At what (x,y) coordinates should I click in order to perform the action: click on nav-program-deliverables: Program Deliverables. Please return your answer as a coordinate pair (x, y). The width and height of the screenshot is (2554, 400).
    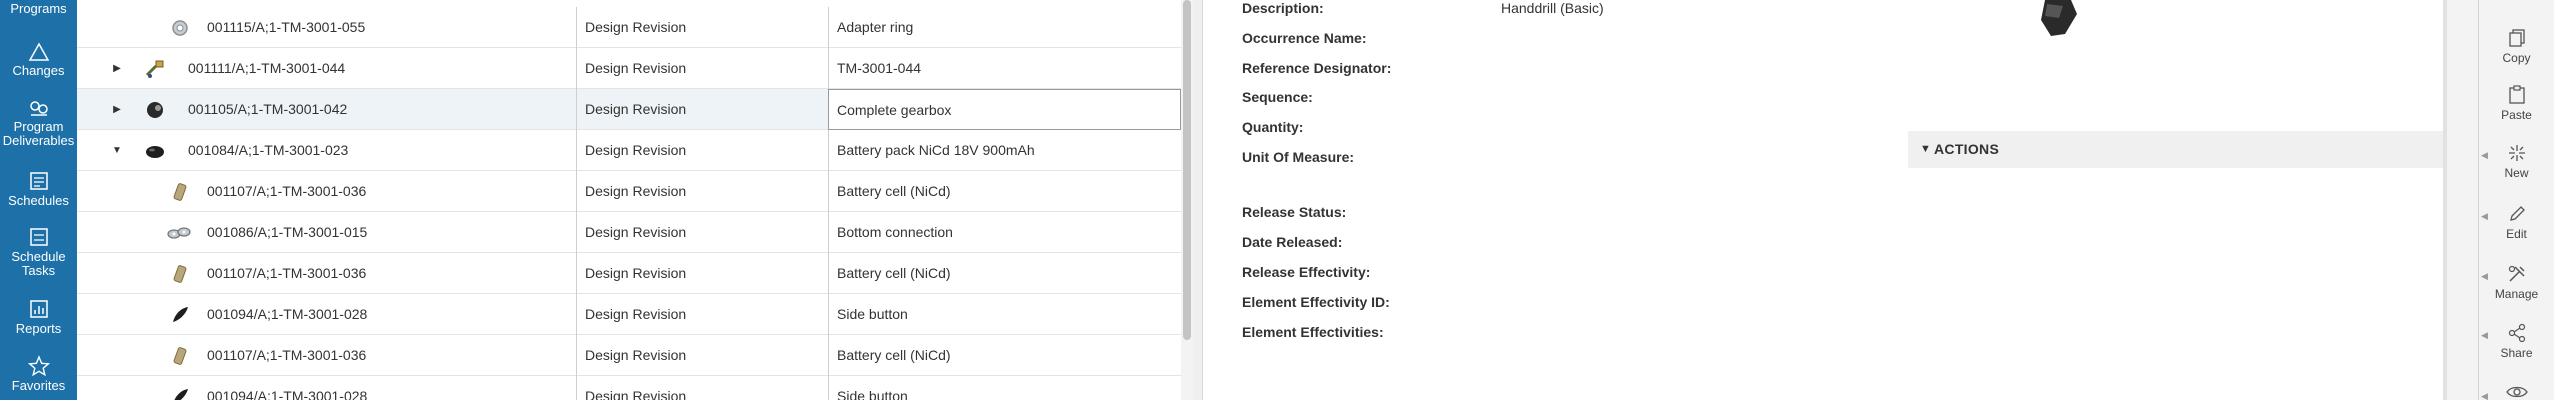
    Looking at the image, I should click on (38, 123).